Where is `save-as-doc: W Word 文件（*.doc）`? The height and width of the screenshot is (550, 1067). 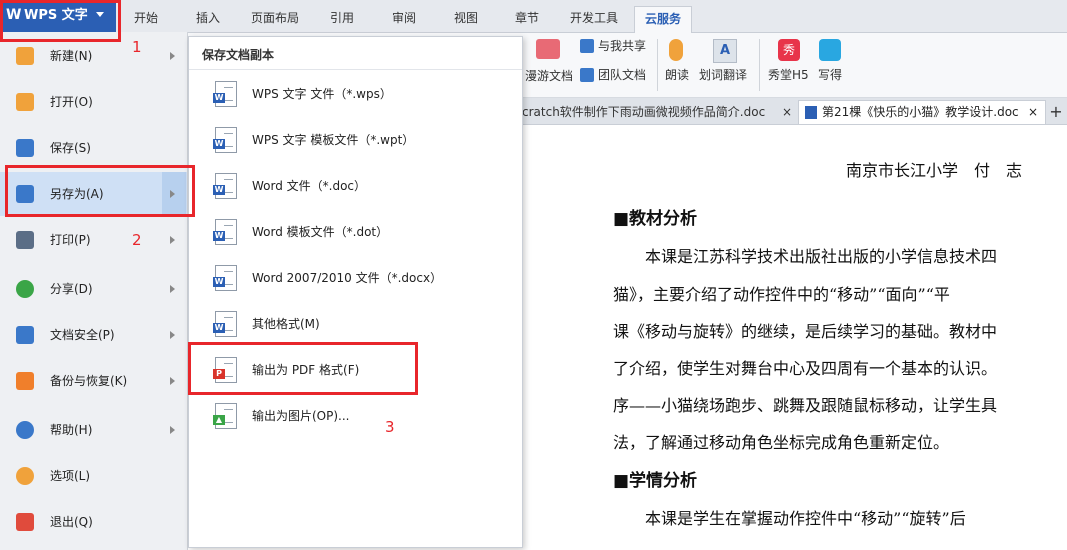
save-as-doc: W Word 文件（*.doc） is located at coordinates (355, 186).